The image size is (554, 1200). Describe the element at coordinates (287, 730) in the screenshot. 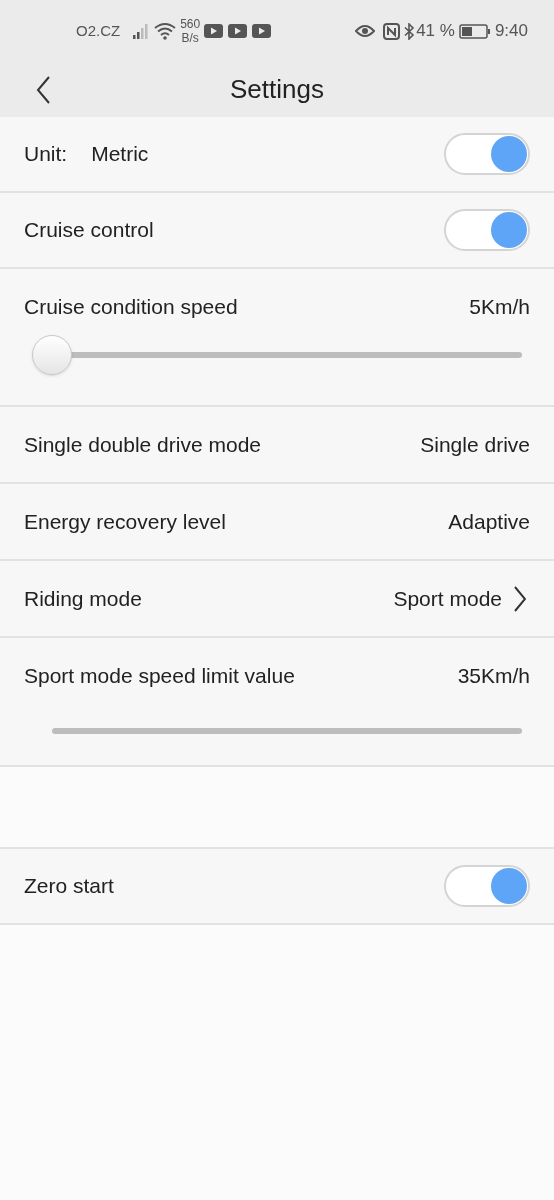

I see `slider-track` at that location.